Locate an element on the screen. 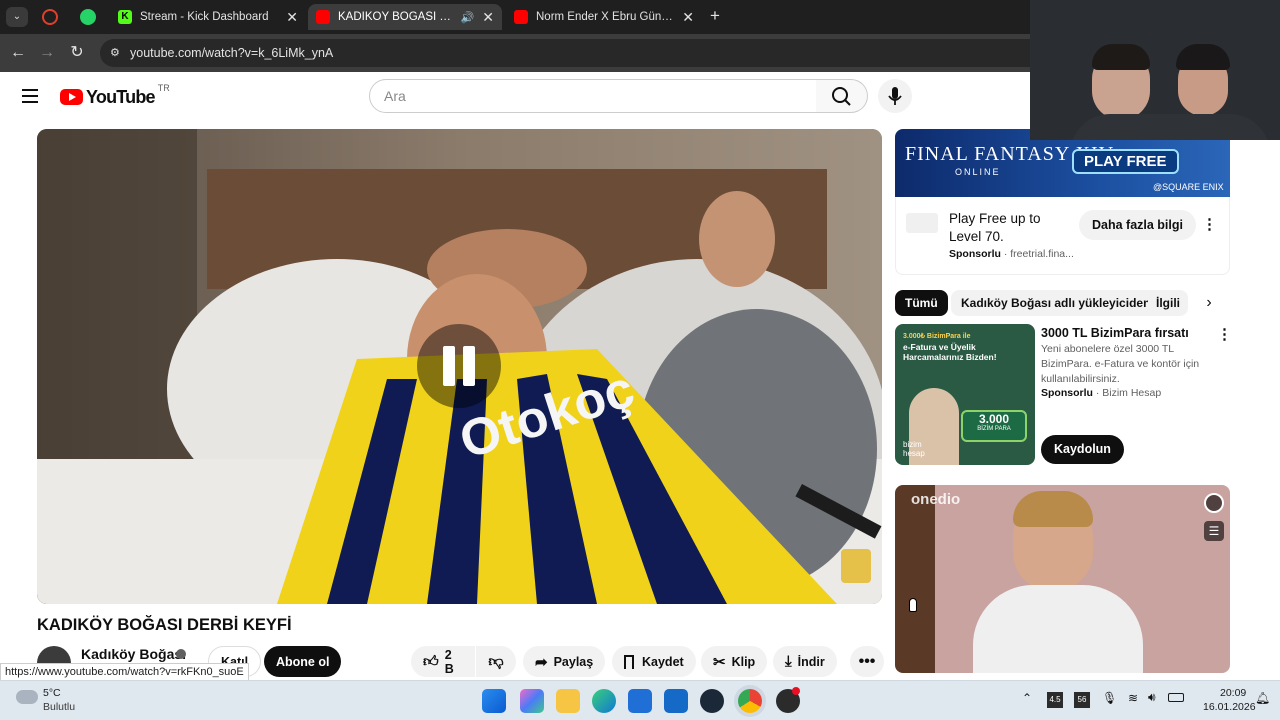  chrome-icon is located at coordinates (750, 701).